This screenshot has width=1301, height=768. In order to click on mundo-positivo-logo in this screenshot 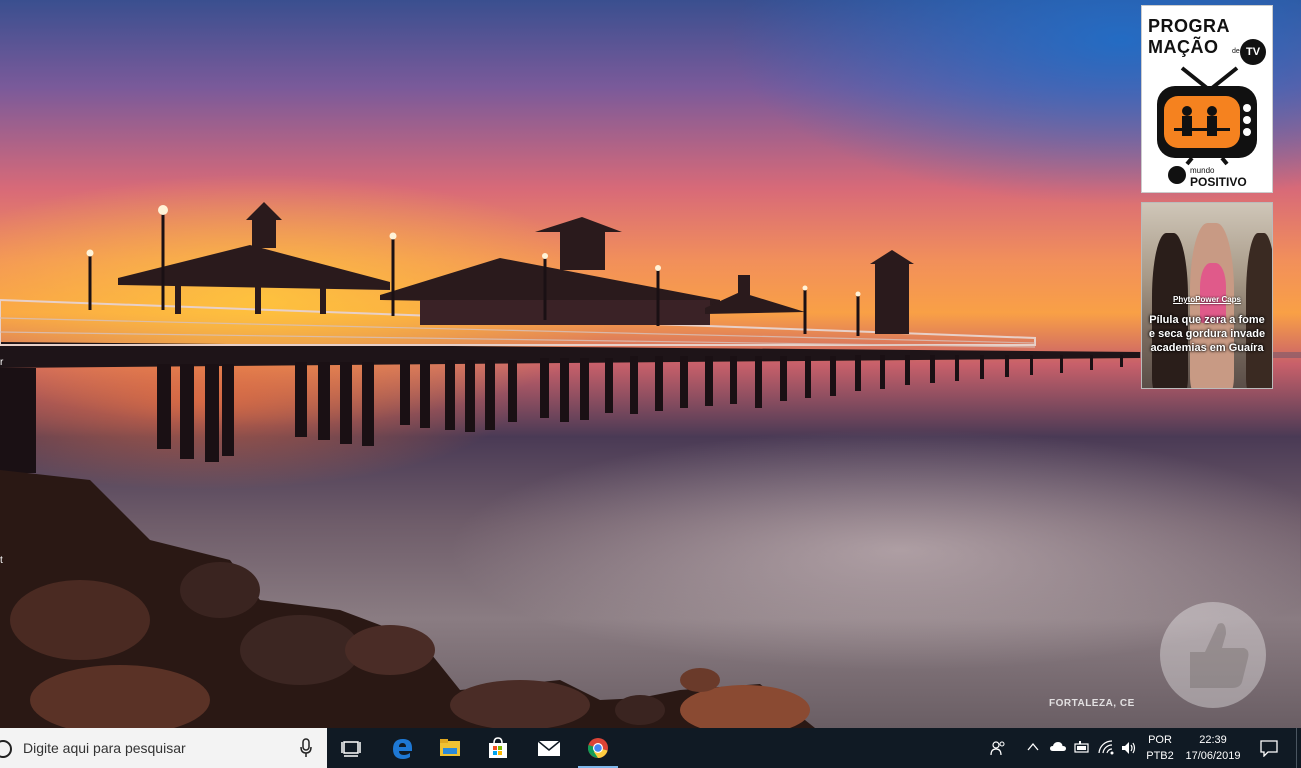, I will do `click(1177, 175)`.